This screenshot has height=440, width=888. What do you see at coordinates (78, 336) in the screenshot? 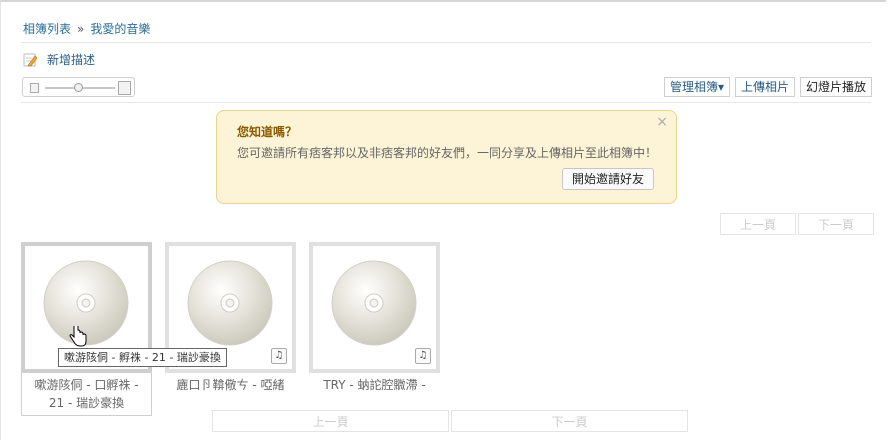
I see `hand-cursor-icon` at bounding box center [78, 336].